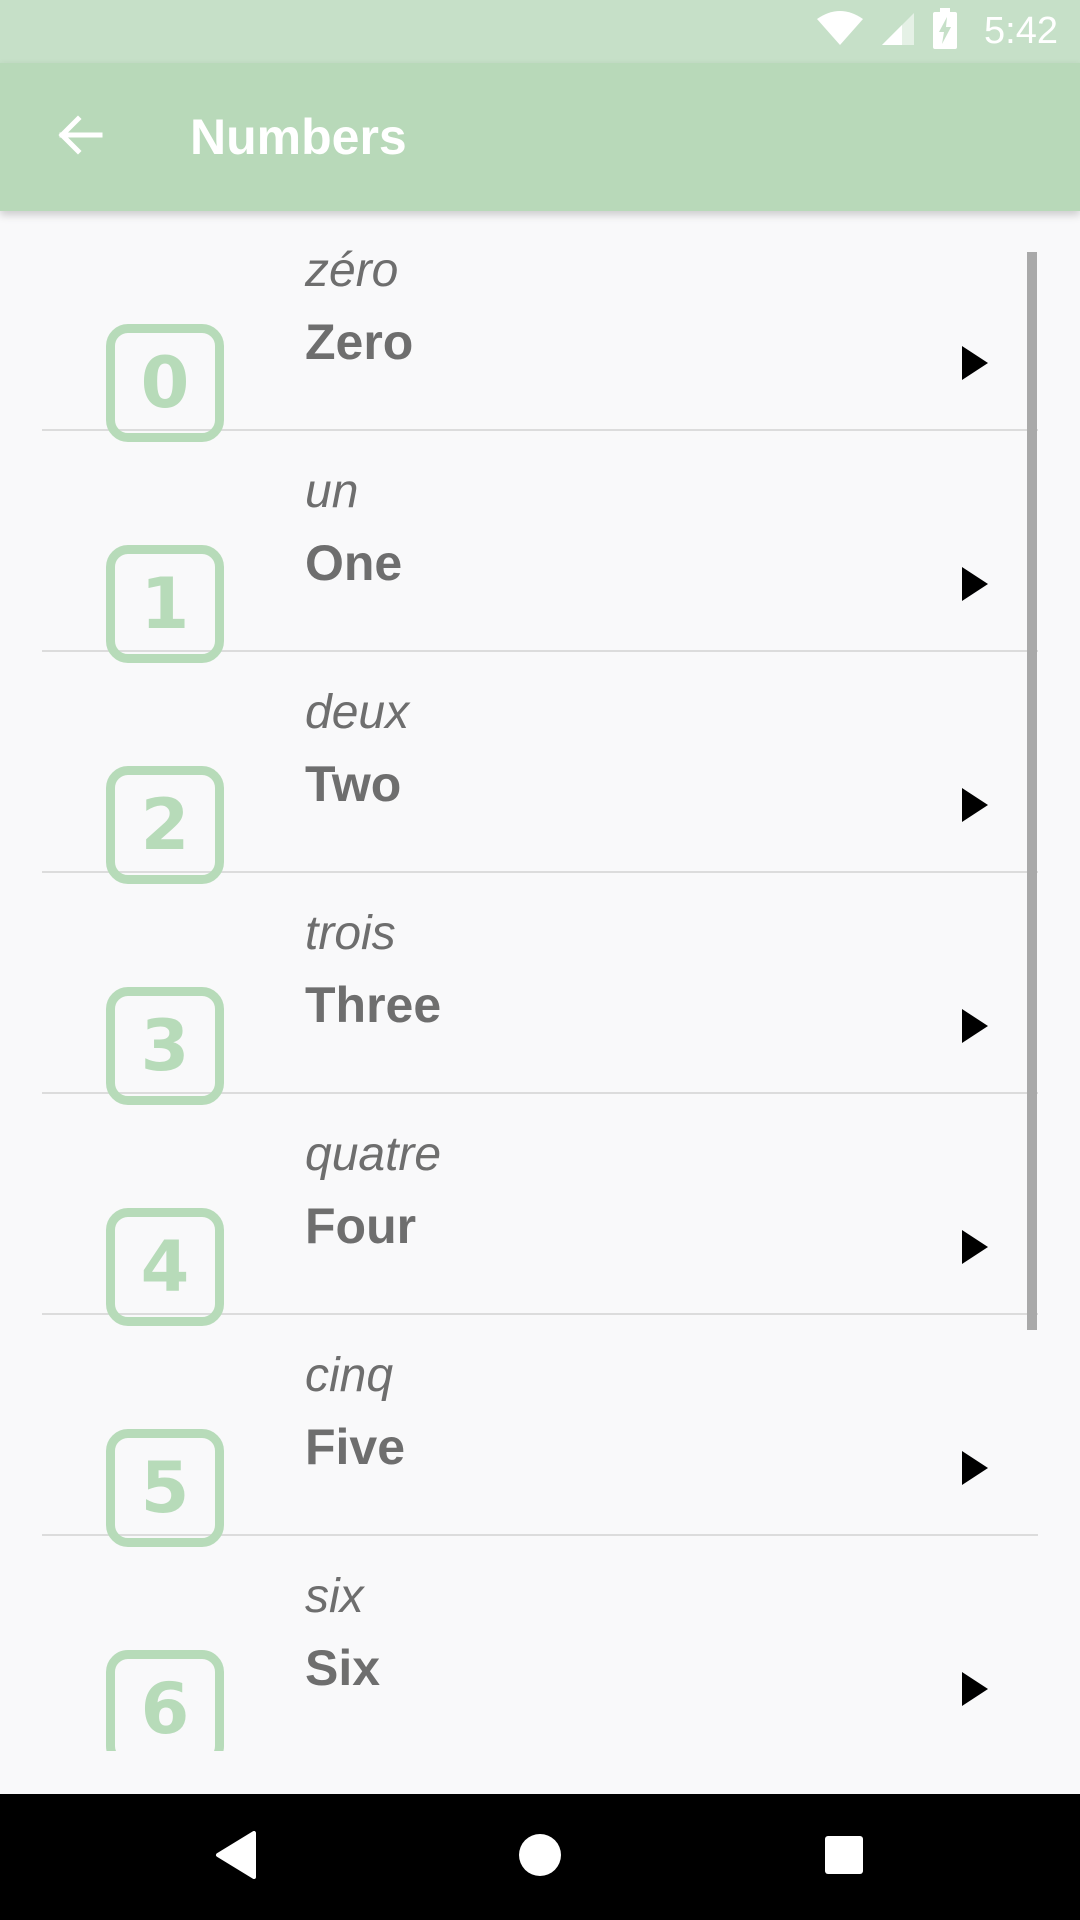 The image size is (1080, 1920). Describe the element at coordinates (354, 563) in the screenshot. I see `english-word: One` at that location.